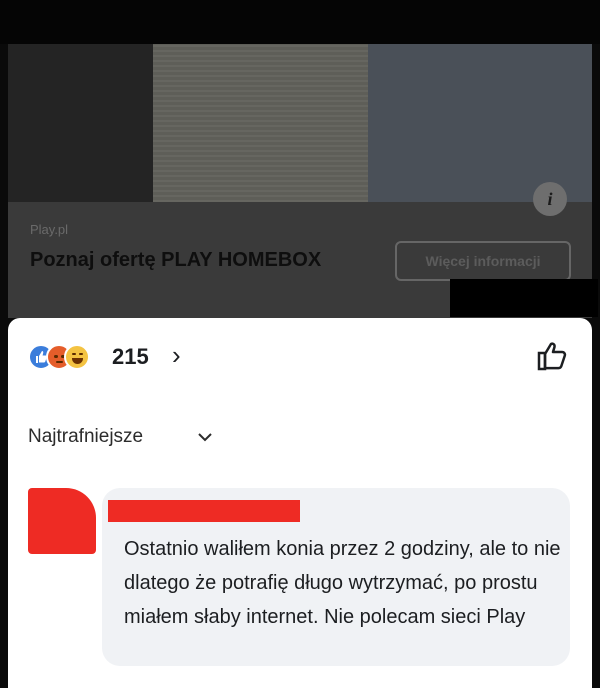 The height and width of the screenshot is (688, 600). What do you see at coordinates (480, 123) in the screenshot?
I see `ad-image-right` at bounding box center [480, 123].